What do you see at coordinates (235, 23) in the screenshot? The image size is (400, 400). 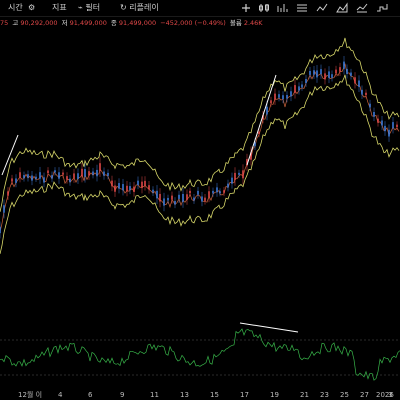 I see `volume-label: 볼륨` at bounding box center [235, 23].